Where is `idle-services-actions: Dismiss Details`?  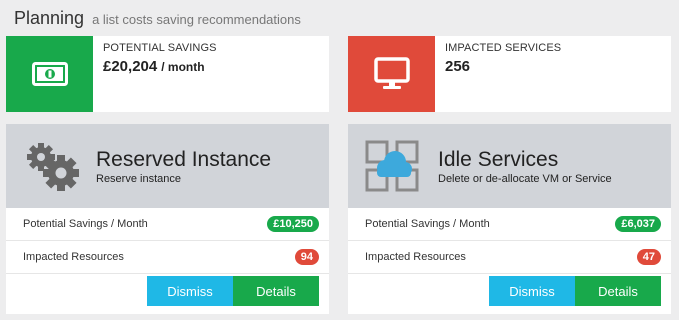 idle-services-actions: Dismiss Details is located at coordinates (575, 291).